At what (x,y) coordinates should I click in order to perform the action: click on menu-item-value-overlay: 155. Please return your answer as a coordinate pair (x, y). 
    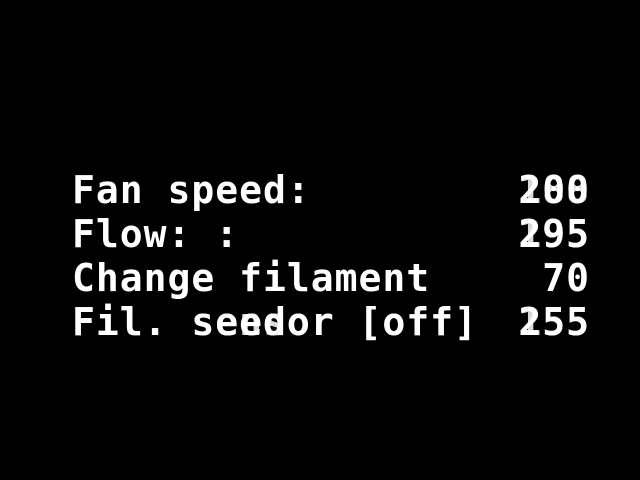
    Looking at the image, I should click on (554, 322).